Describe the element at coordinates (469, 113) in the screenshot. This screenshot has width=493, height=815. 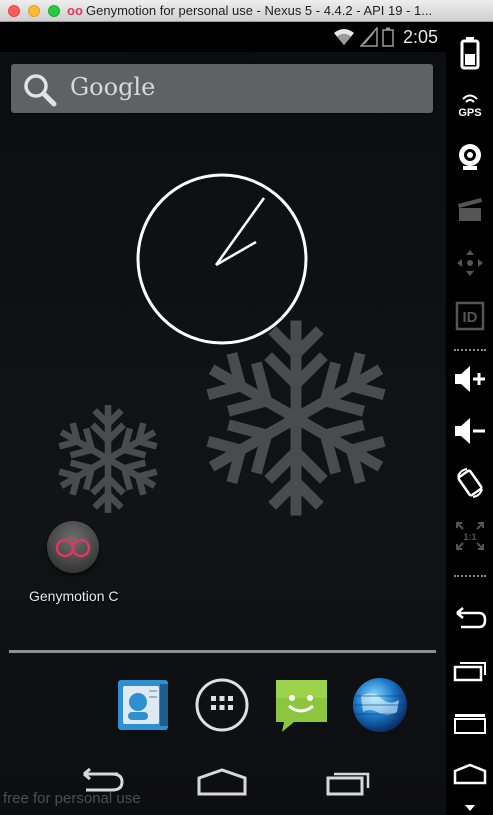
I see `gps-label: GPS` at that location.